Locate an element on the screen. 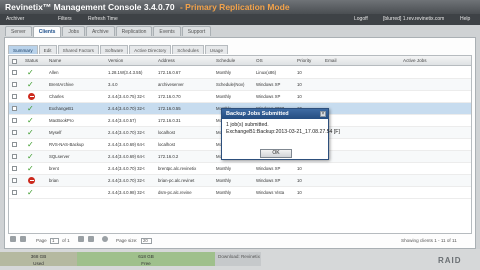 This screenshot has width=480, height=270. col-schedule: Schedule is located at coordinates (225, 61).